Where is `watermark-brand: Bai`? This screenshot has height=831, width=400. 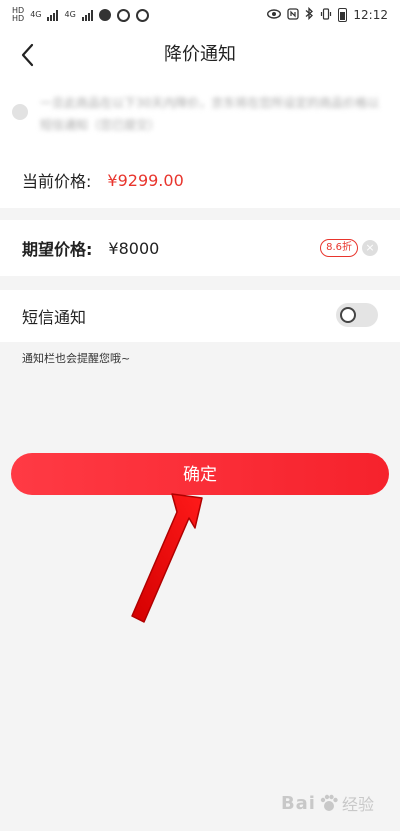
watermark-brand: Bai is located at coordinates (298, 803).